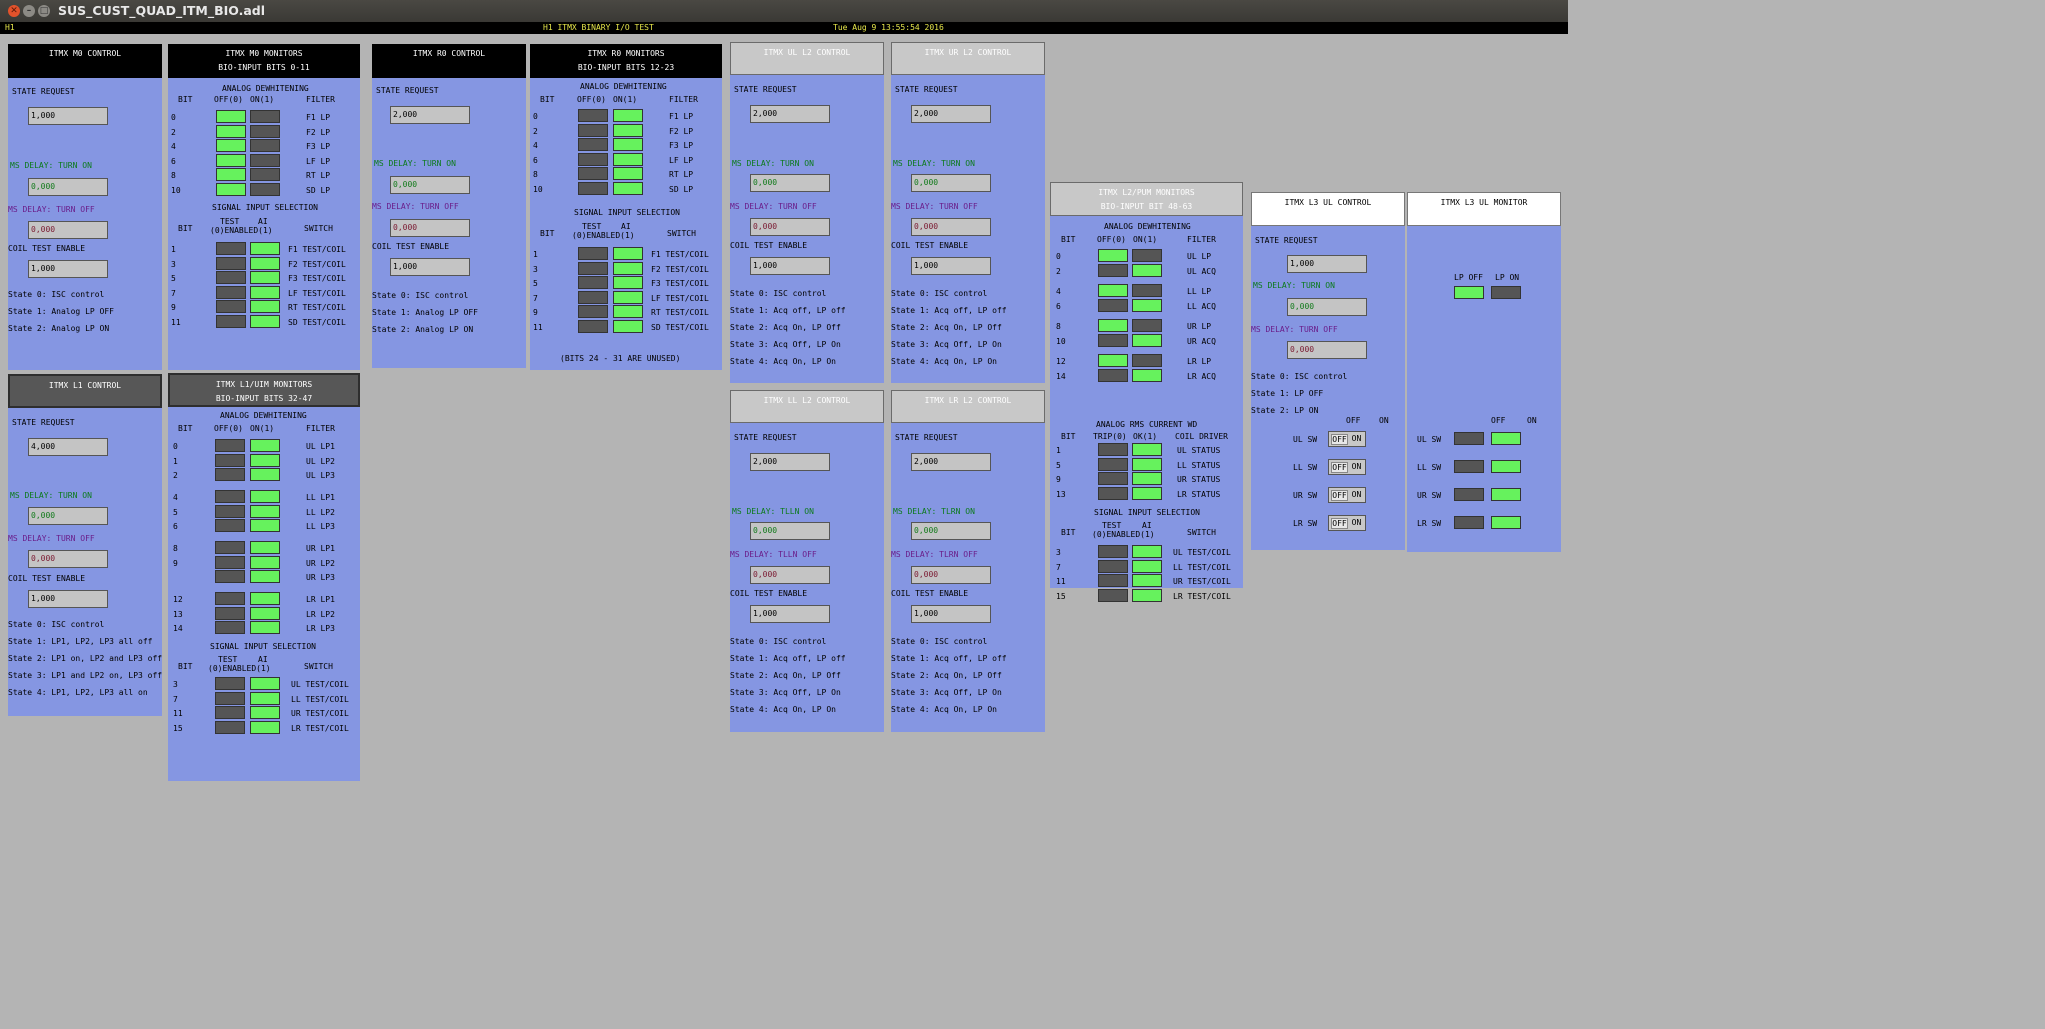  Describe the element at coordinates (930, 593) in the screenshot. I see `coil-test-label: COIL TEST ENABLE` at that location.